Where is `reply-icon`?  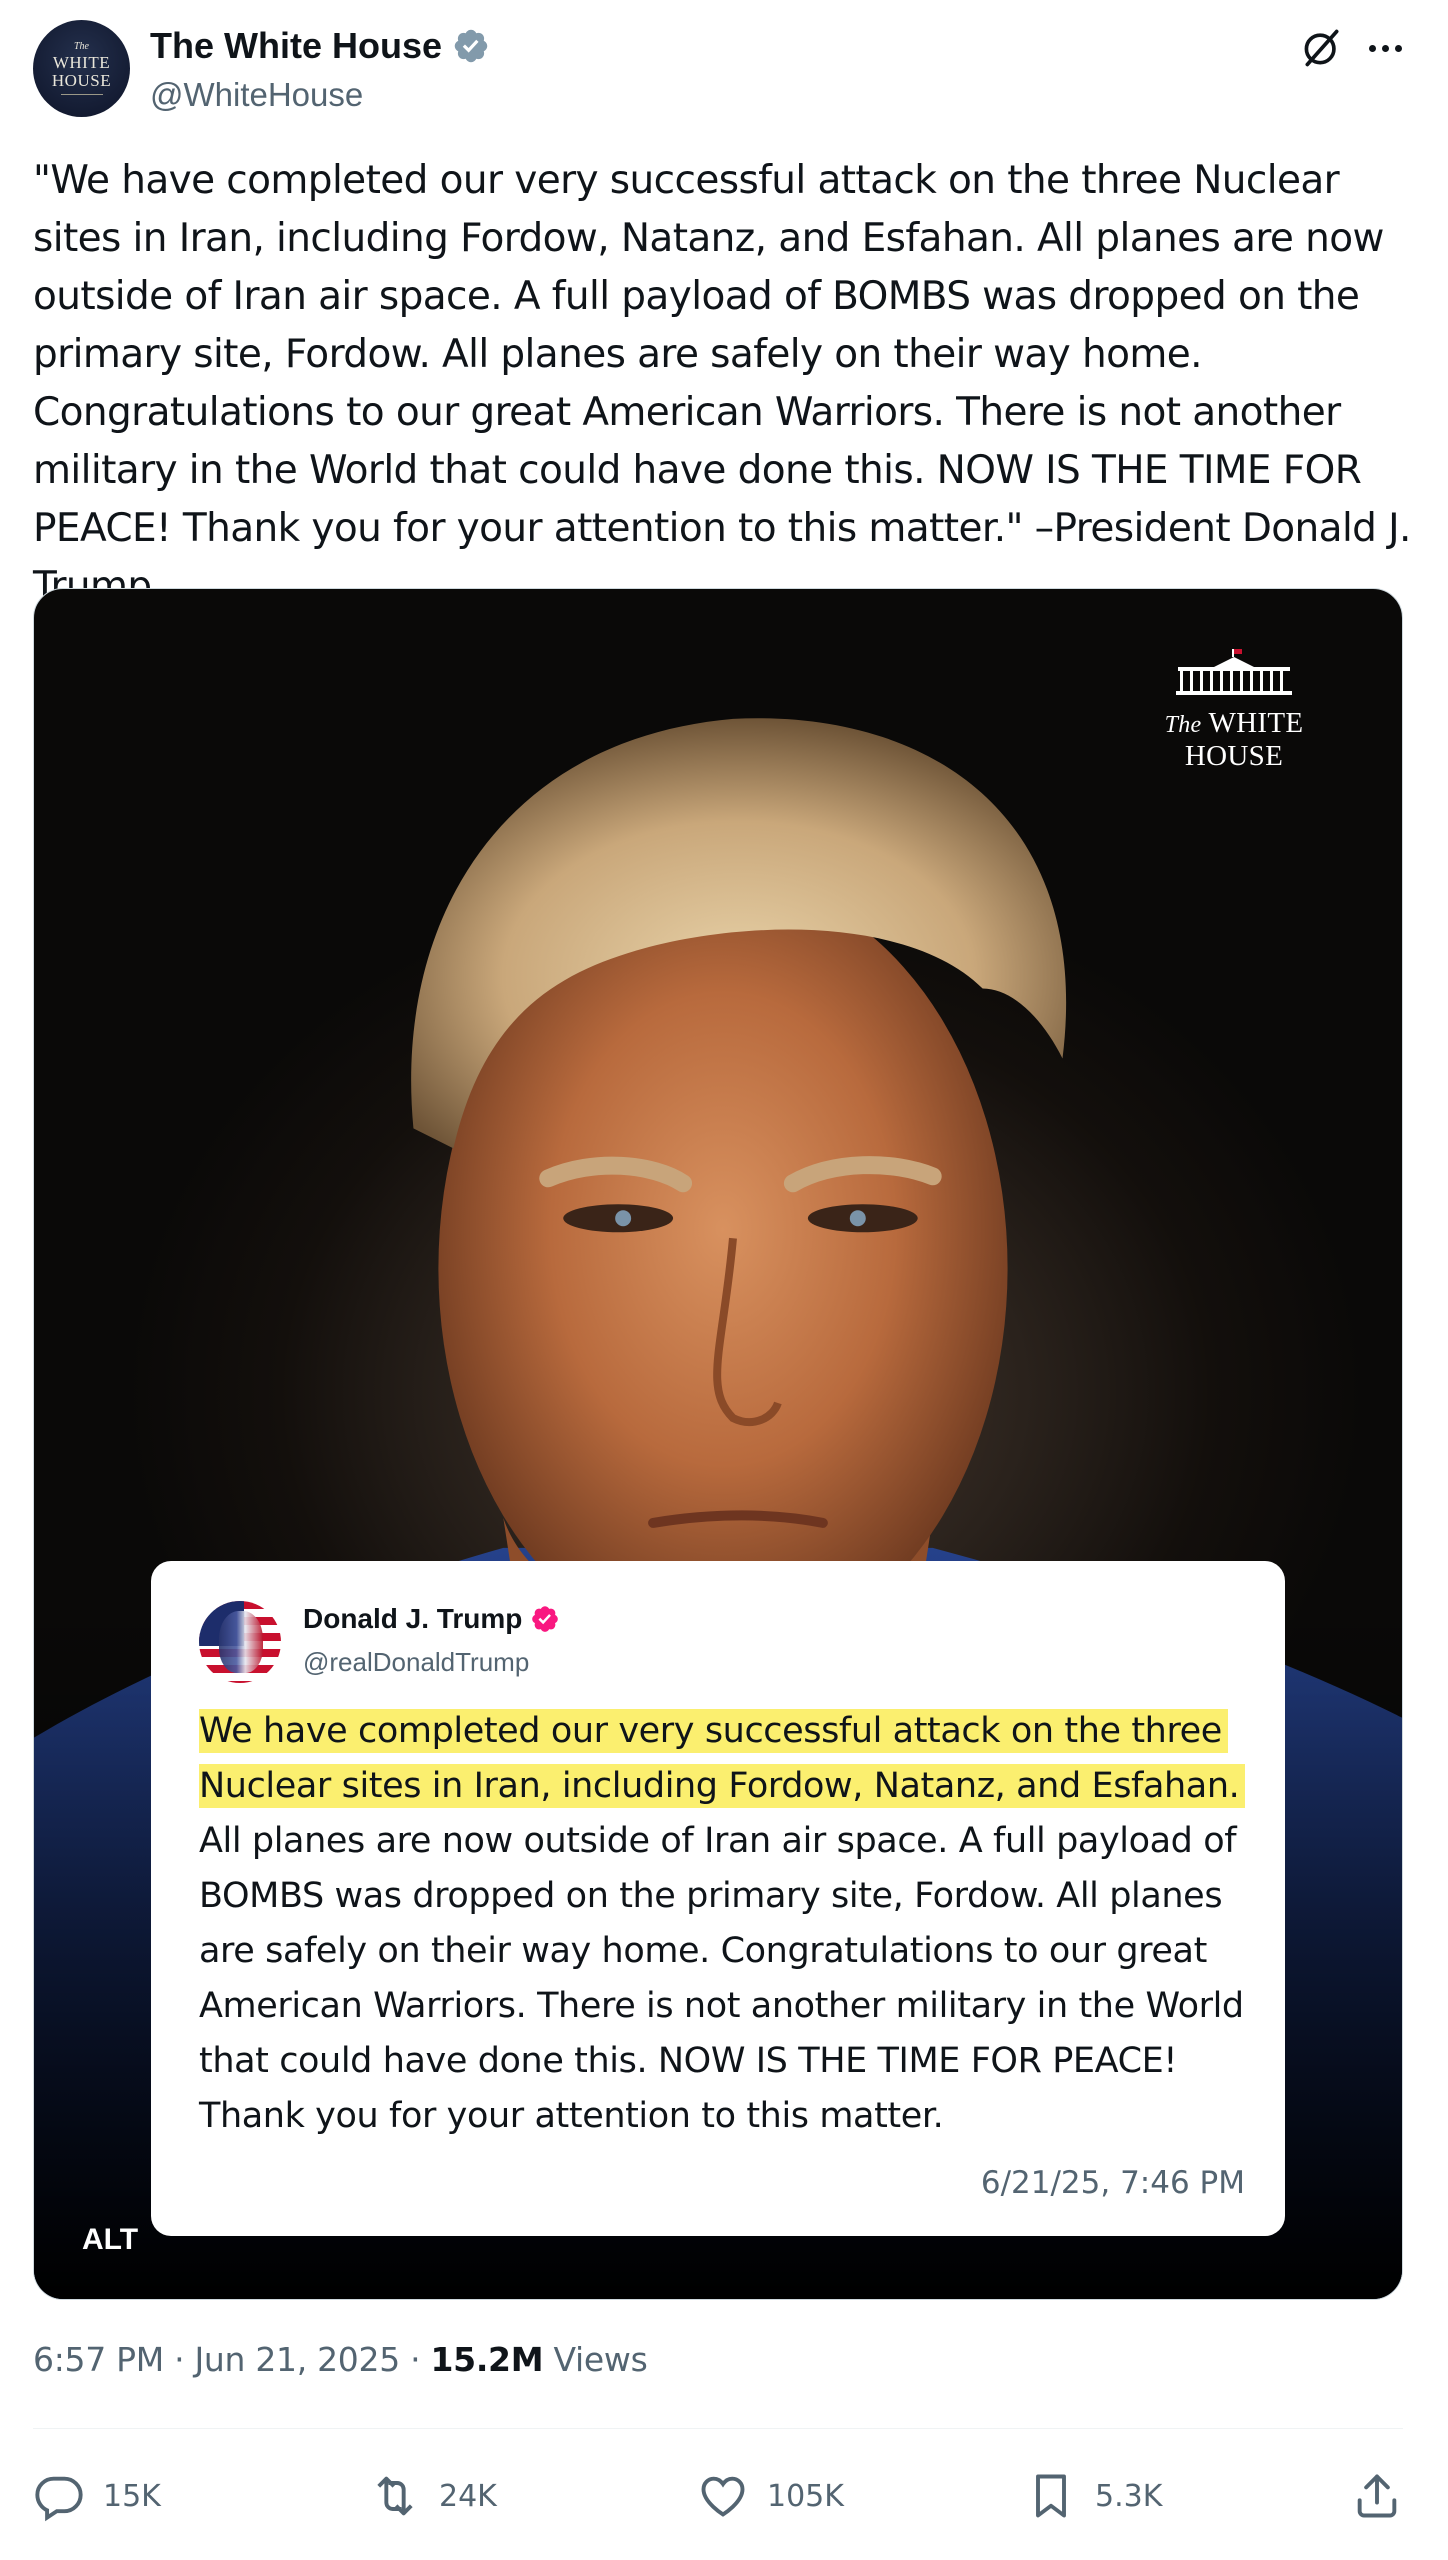 reply-icon is located at coordinates (59, 2499).